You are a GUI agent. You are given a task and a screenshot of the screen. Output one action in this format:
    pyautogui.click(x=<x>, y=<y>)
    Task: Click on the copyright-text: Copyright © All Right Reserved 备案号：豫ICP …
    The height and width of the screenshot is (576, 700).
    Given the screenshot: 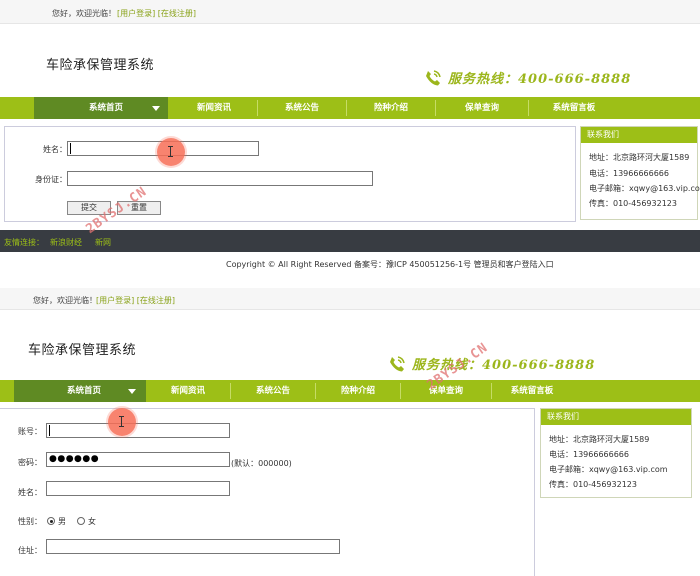 What is the action you would take?
    pyautogui.click(x=390, y=264)
    